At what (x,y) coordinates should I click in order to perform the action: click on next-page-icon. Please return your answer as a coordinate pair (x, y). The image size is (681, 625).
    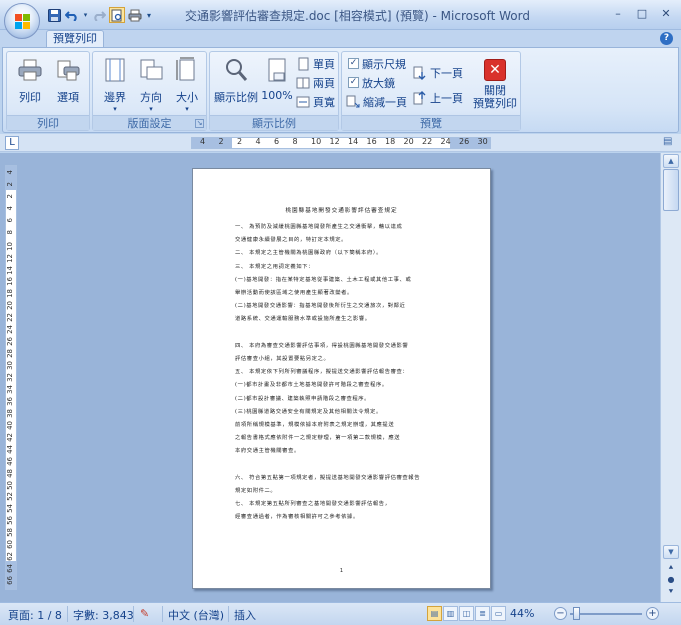
    Looking at the image, I should click on (419, 73).